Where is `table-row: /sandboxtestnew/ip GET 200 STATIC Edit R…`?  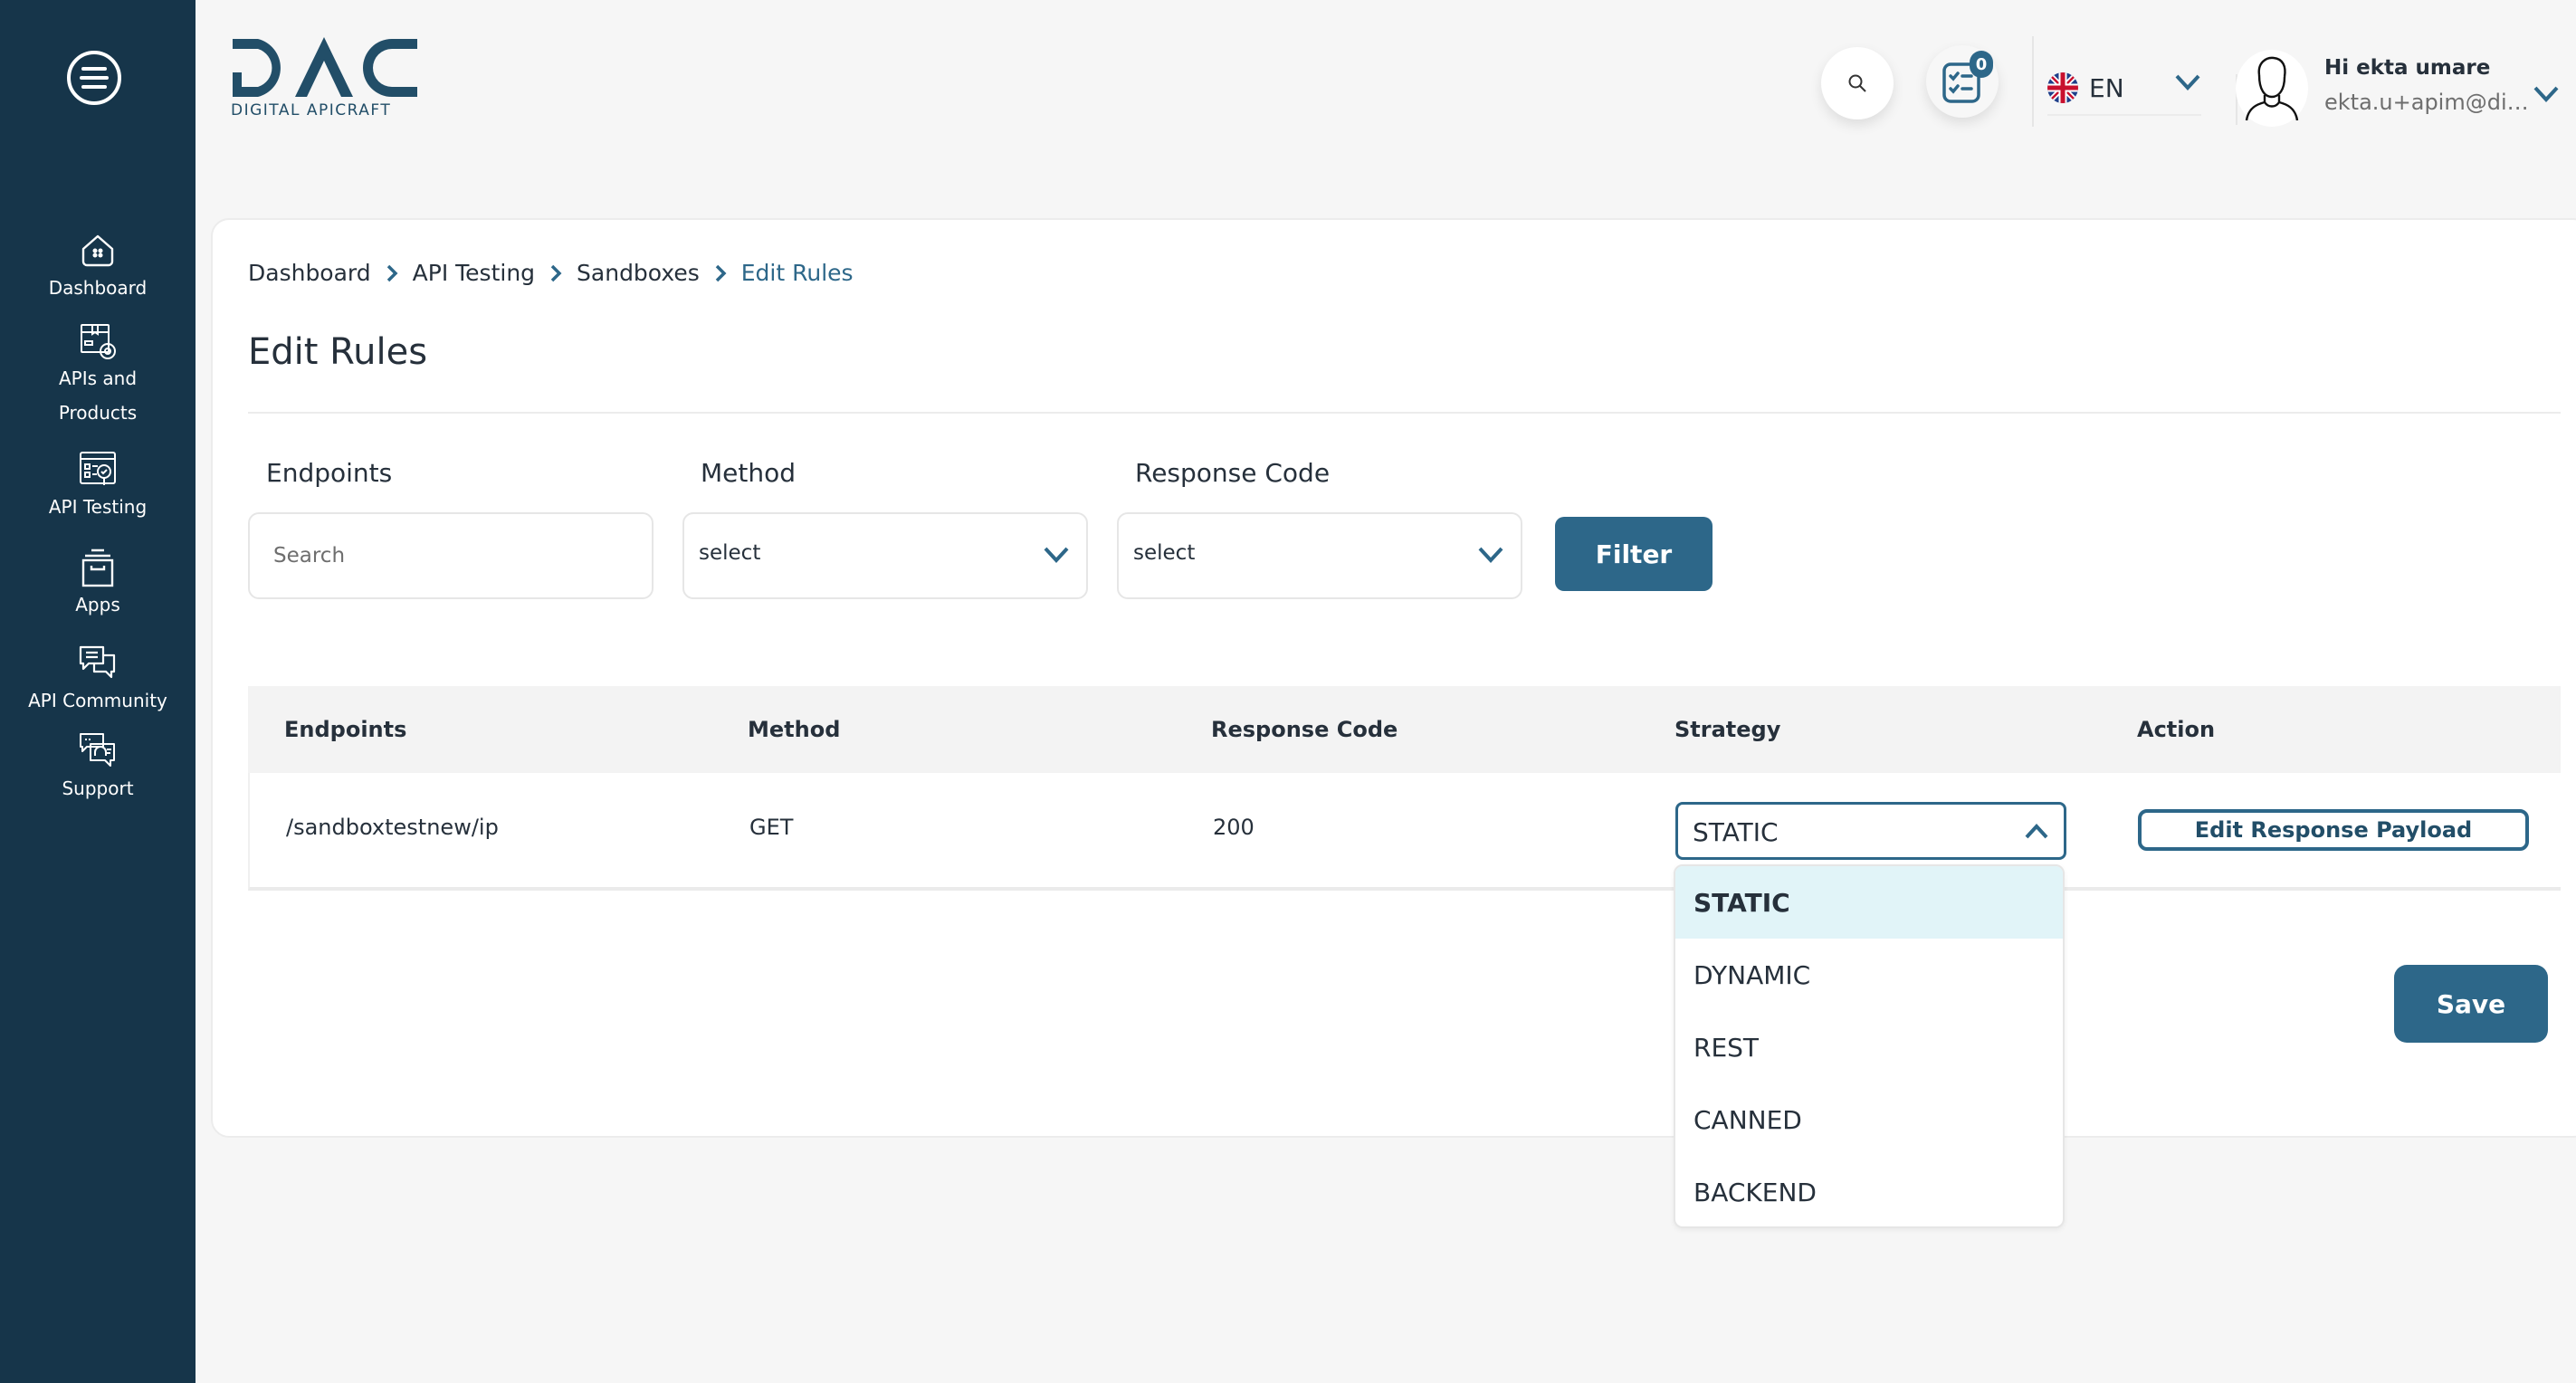 table-row: /sandboxtestnew/ip GET 200 STATIC Edit R… is located at coordinates (1405, 832).